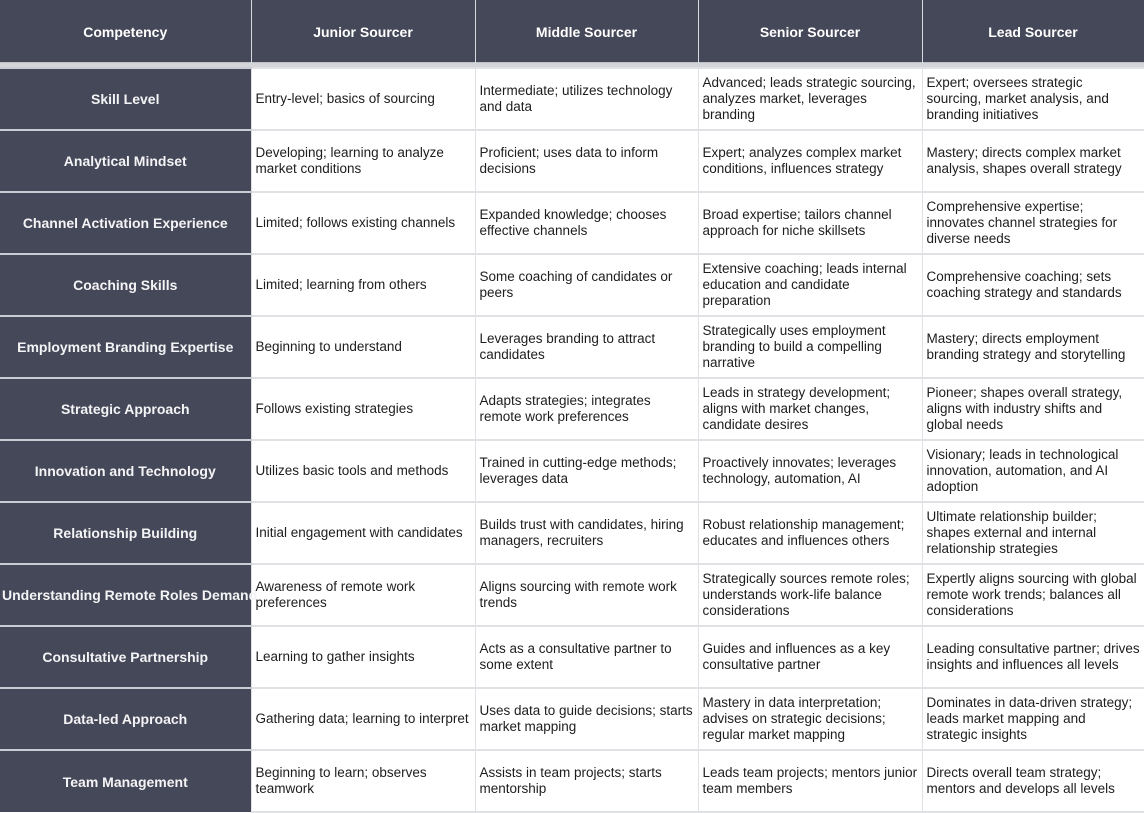 The width and height of the screenshot is (1144, 813). I want to click on junior-sourcer-cell: Learning to gather insights, so click(363, 657).